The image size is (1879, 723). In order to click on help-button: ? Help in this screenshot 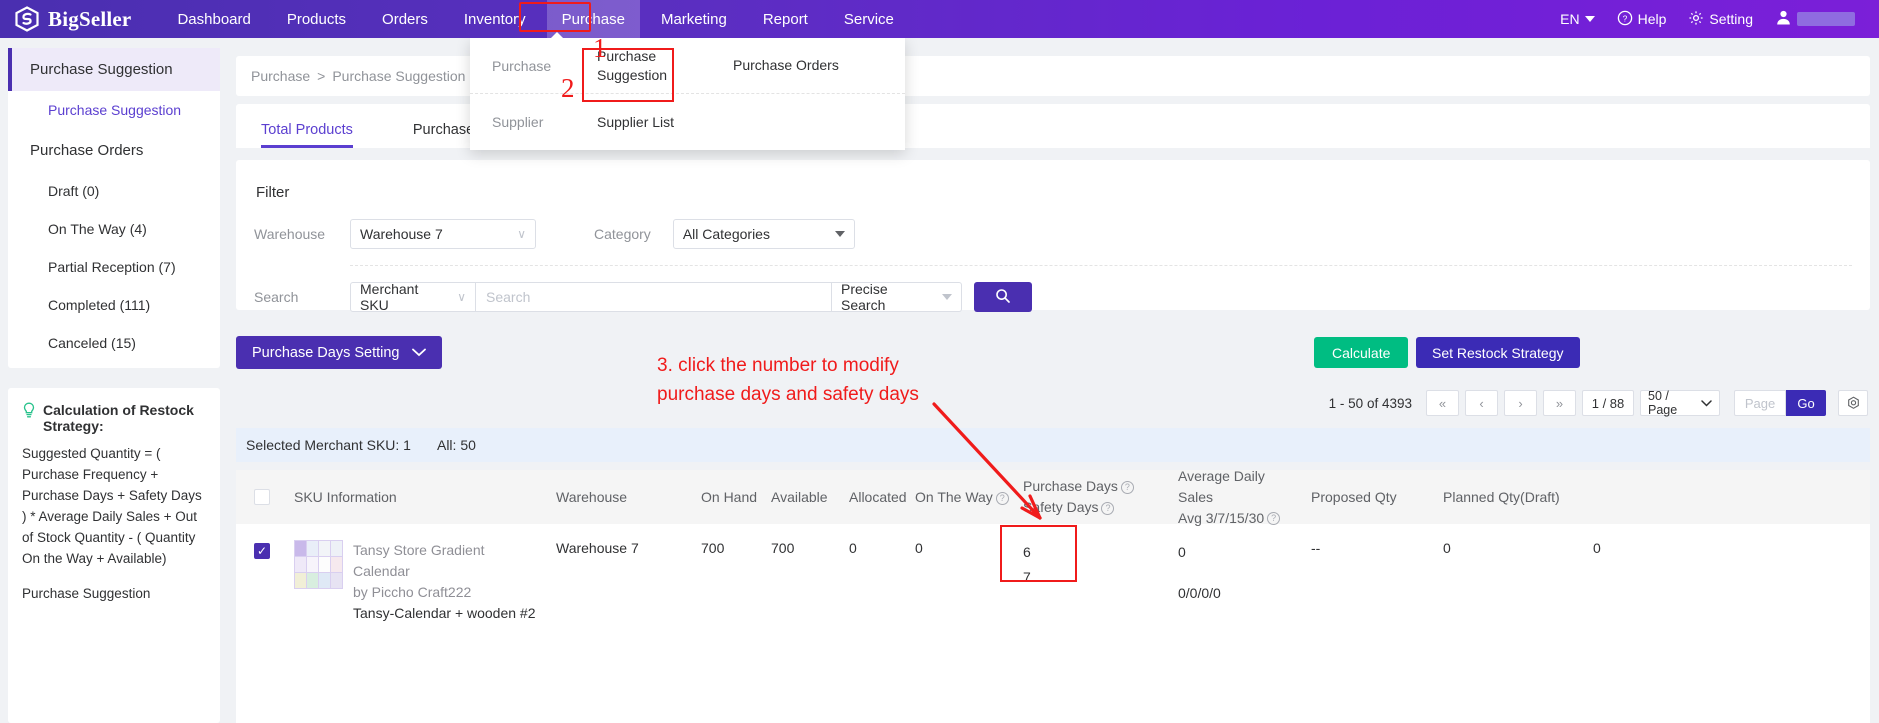, I will do `click(1642, 19)`.